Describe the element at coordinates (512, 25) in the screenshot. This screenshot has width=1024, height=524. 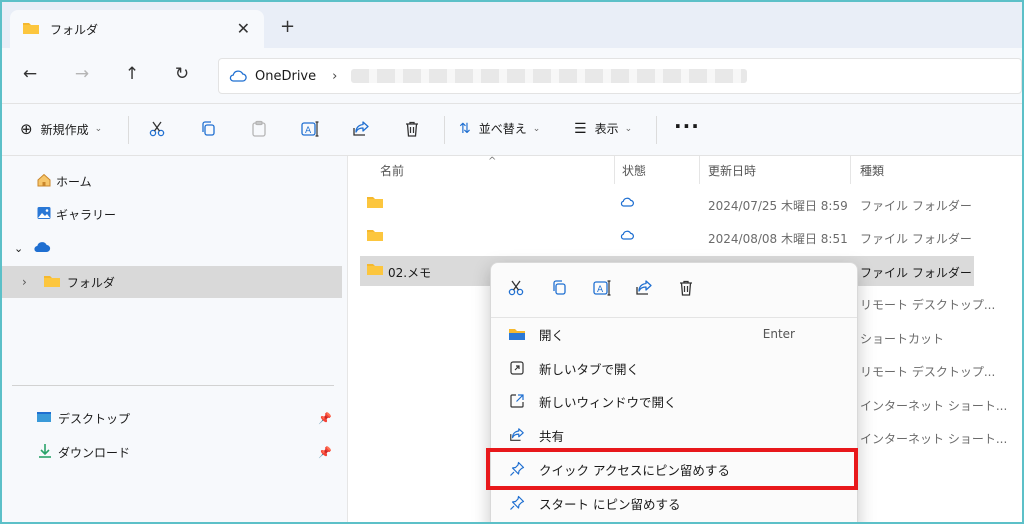
I see `tab-bar: フォルダ ✕ +` at that location.